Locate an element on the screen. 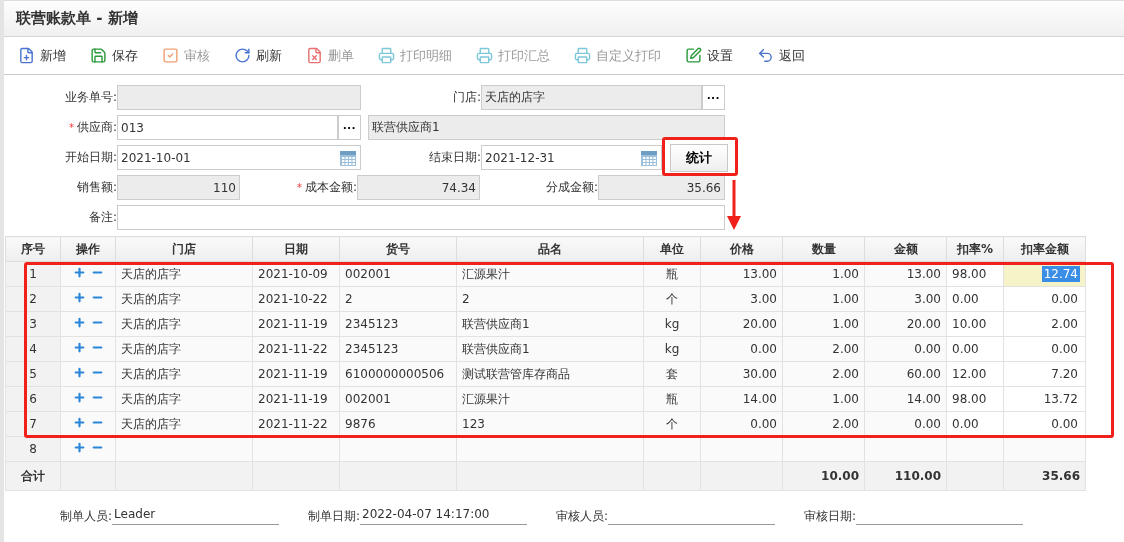  refresh-icon is located at coordinates (242, 55).